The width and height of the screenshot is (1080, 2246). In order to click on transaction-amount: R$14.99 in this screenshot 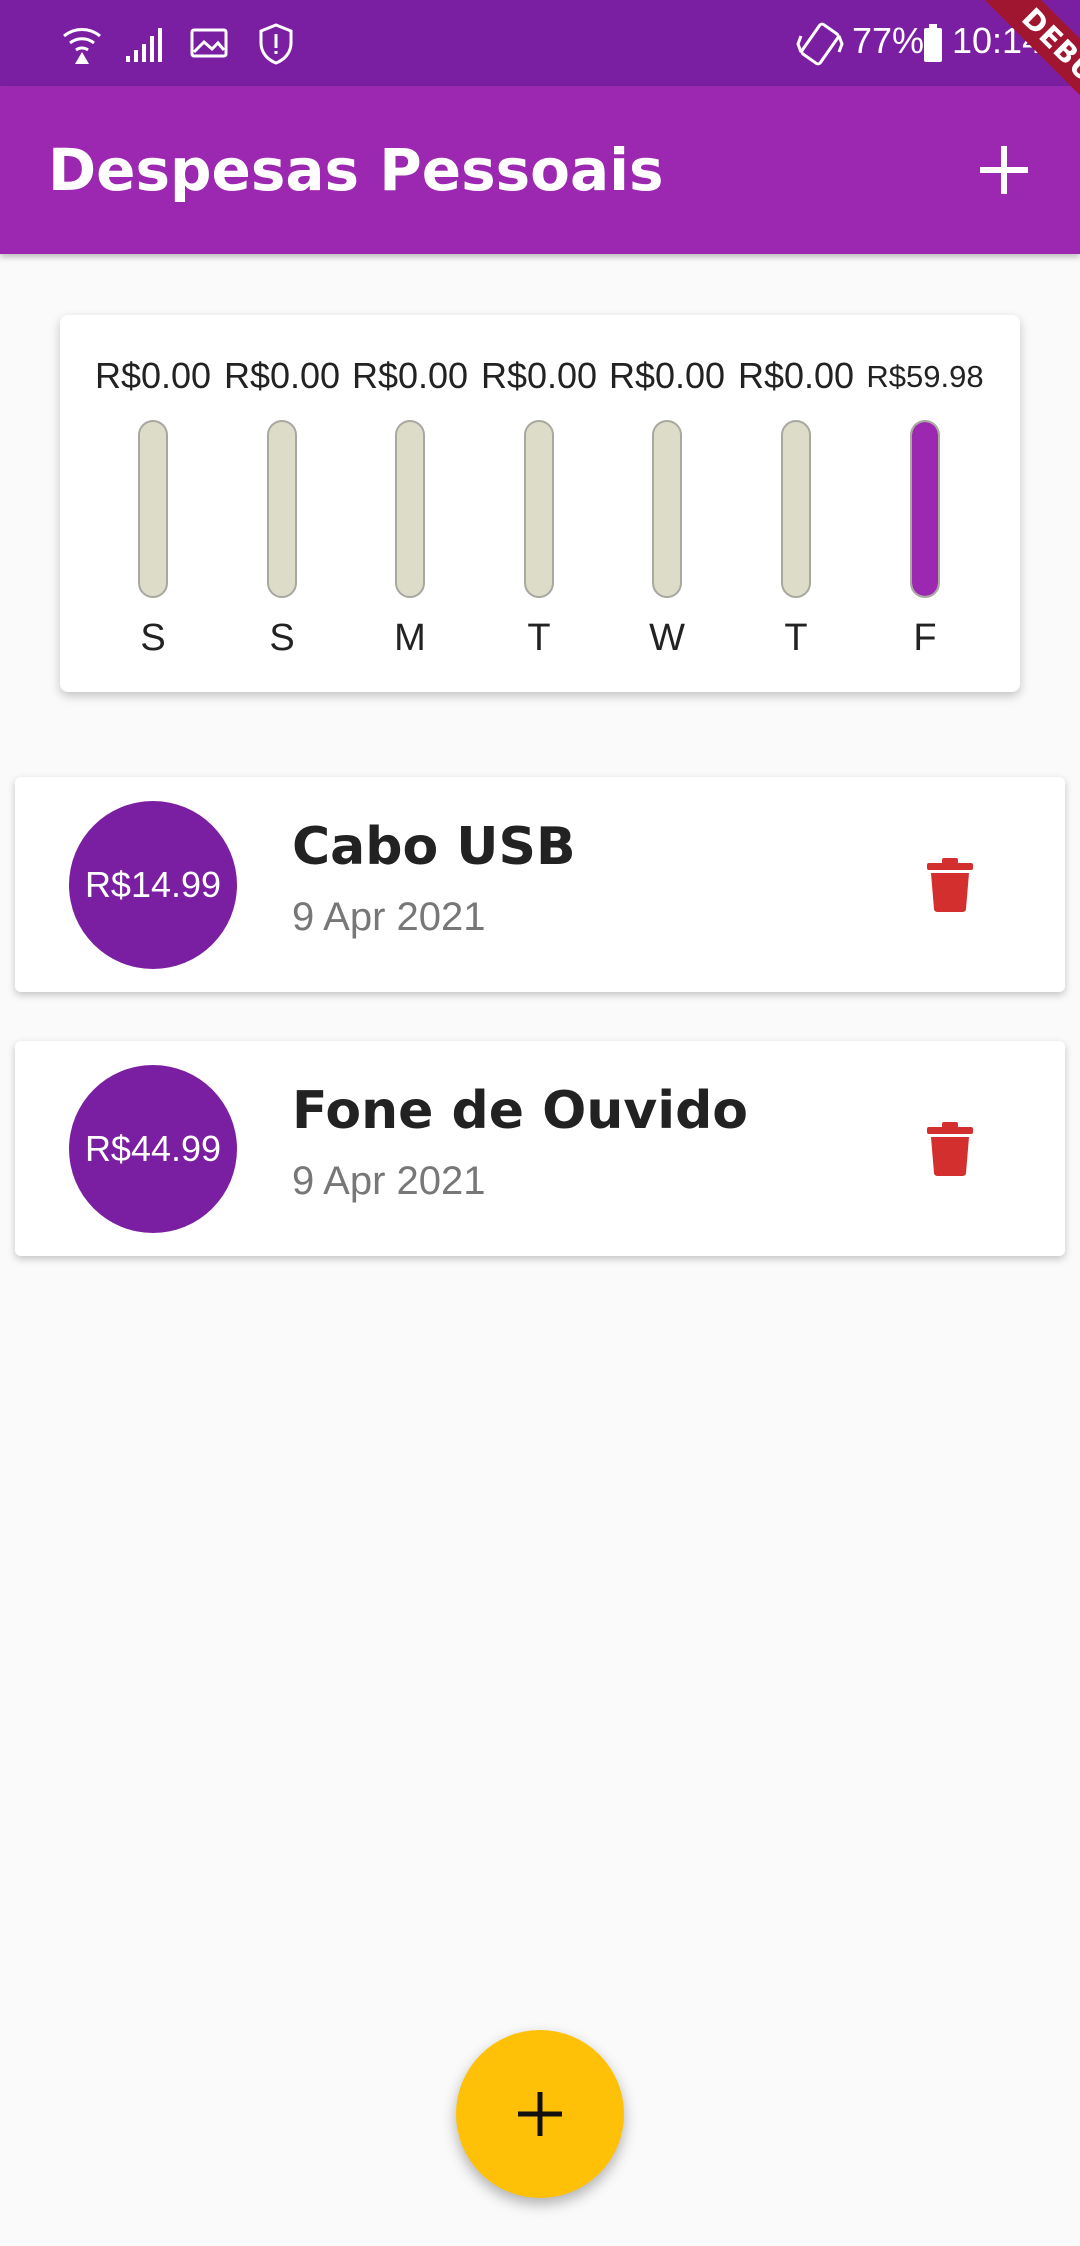, I will do `click(153, 884)`.